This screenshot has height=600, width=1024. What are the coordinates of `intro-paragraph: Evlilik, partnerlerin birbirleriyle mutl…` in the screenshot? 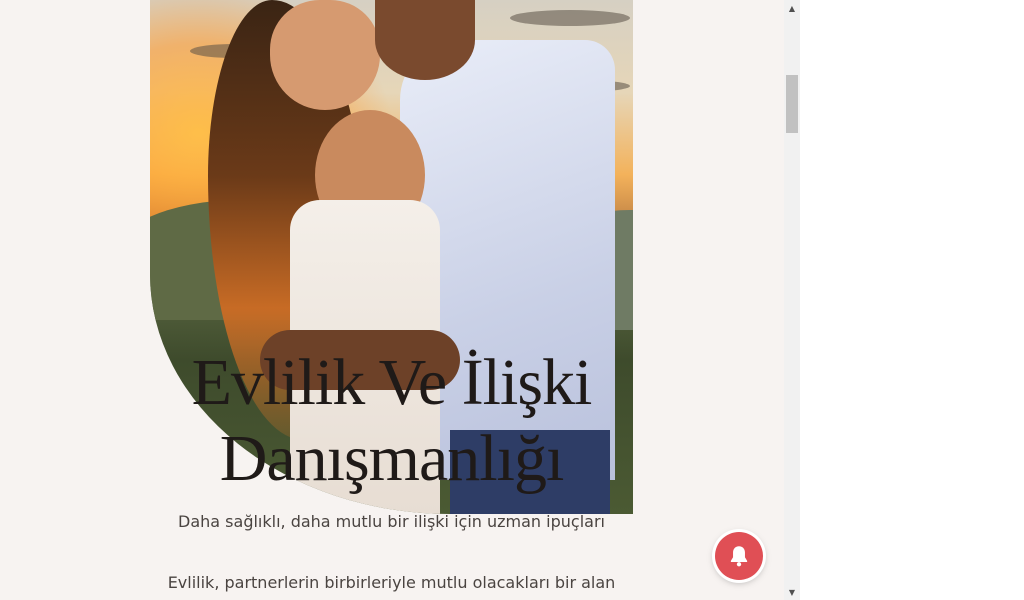 It's located at (391, 582).